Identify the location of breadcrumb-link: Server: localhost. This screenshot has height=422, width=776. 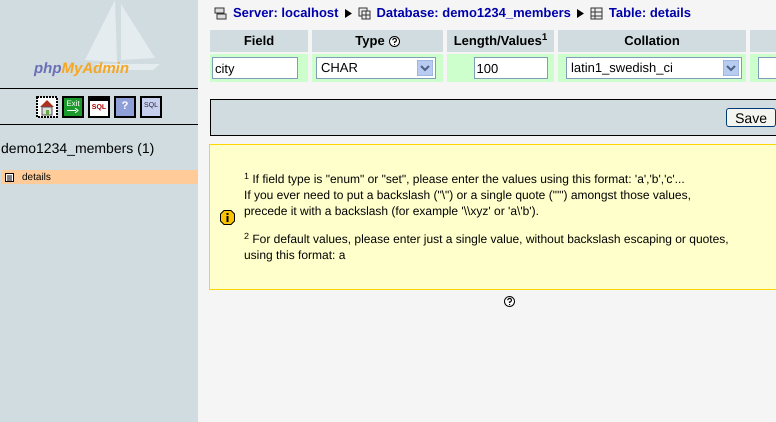
(285, 13).